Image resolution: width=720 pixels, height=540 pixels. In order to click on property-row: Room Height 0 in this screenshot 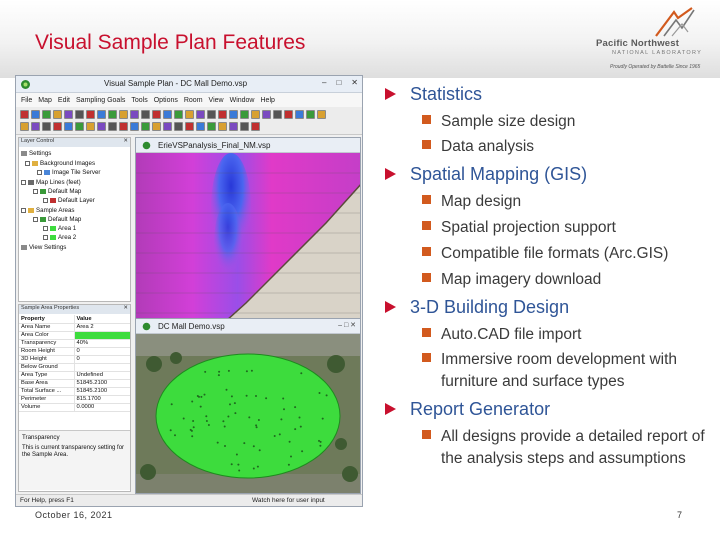, I will do `click(74, 351)`.